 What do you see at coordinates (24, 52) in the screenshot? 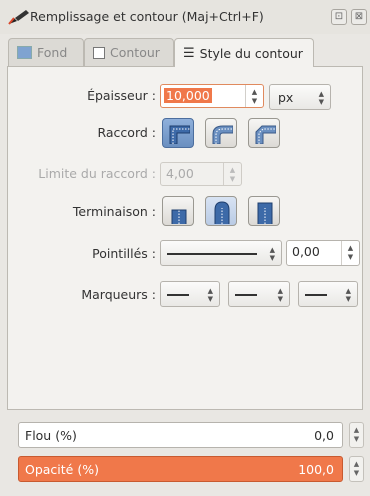
I see `fill-swatch-icon` at bounding box center [24, 52].